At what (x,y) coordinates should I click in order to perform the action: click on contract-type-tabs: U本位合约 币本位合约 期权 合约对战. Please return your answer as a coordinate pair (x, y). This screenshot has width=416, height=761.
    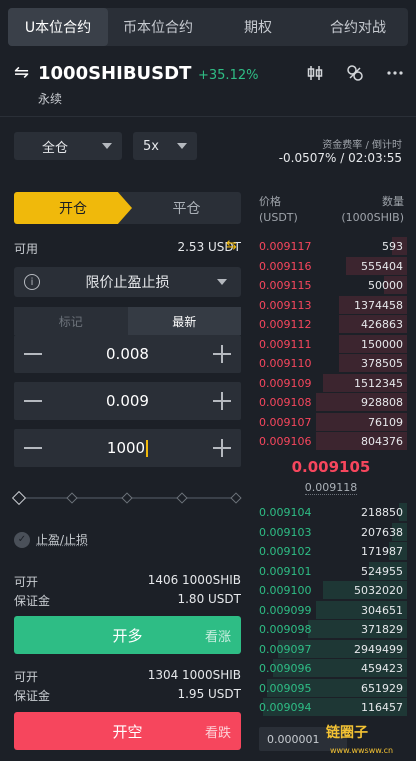
    Looking at the image, I should click on (208, 27).